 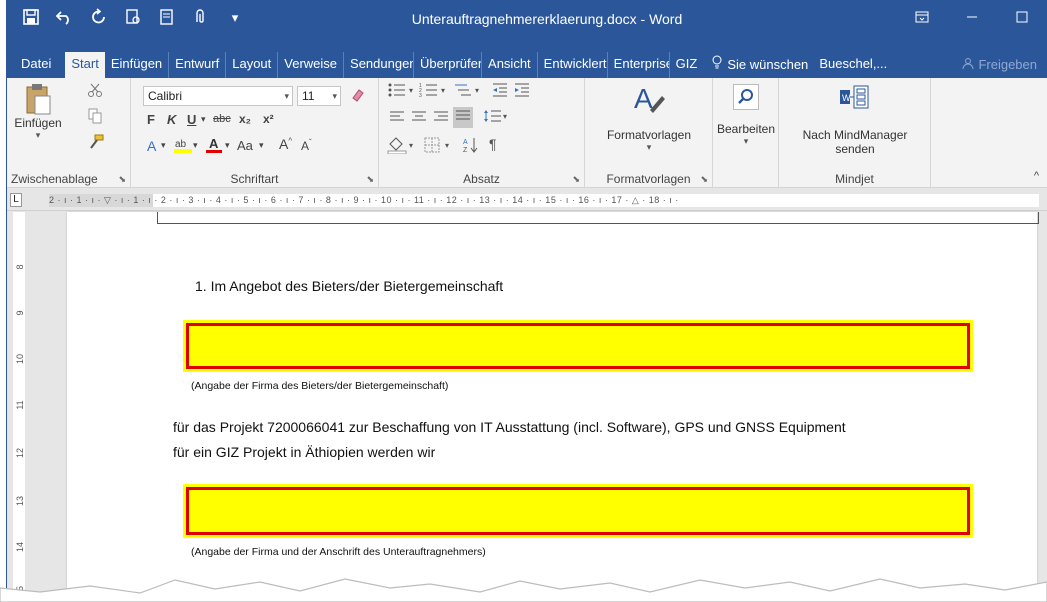 What do you see at coordinates (434, 91) in the screenshot?
I see `numbering-icon: 1 2 3 ▾` at bounding box center [434, 91].